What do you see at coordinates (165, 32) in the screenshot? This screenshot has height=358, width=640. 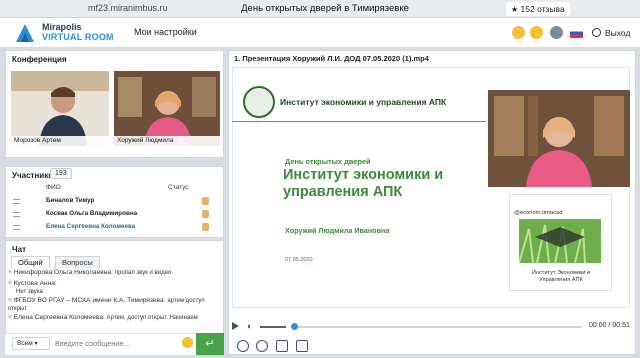 I see `settings-menu: Мои настройки` at bounding box center [165, 32].